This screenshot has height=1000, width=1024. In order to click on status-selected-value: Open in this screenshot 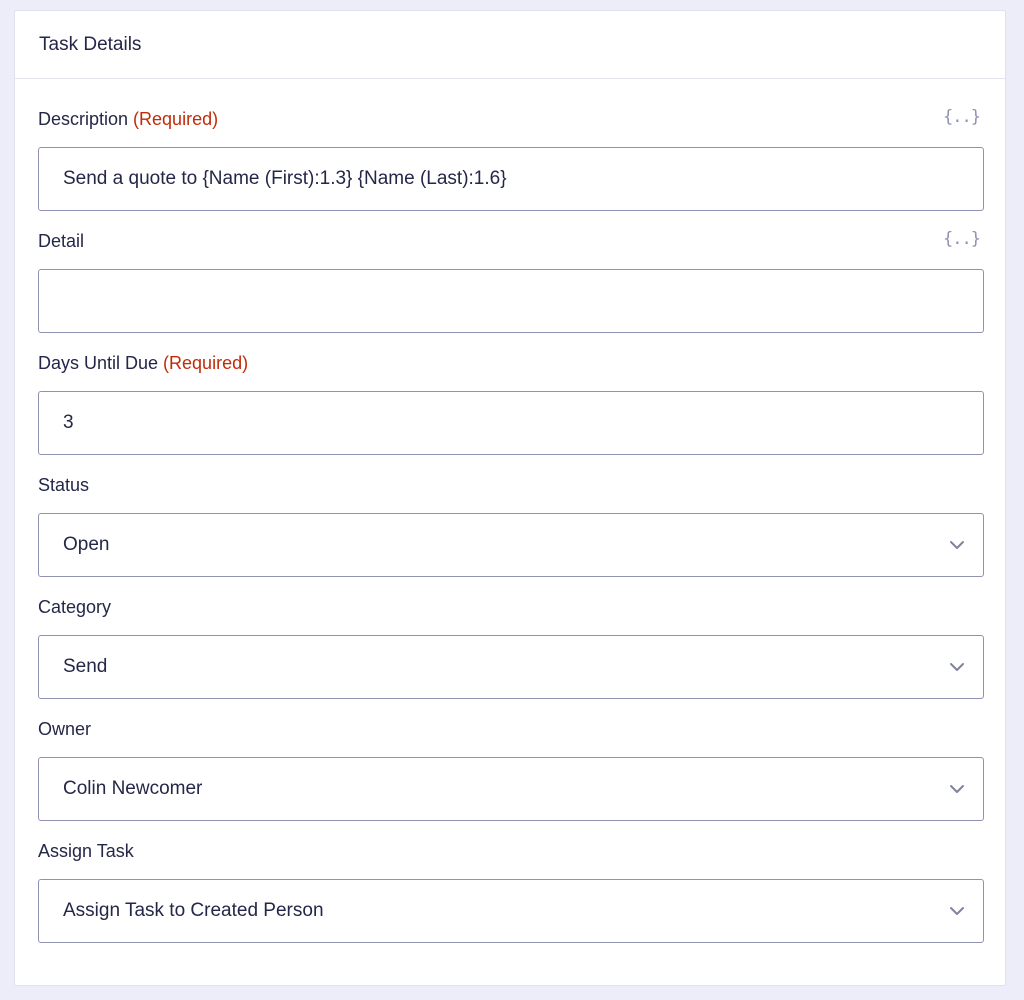, I will do `click(86, 544)`.